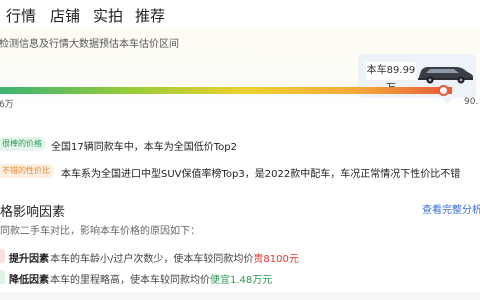  Describe the element at coordinates (100, 231) in the screenshot. I see `factors-compare-text: 同款二手车对比，影响本车价格的原因如下：` at that location.